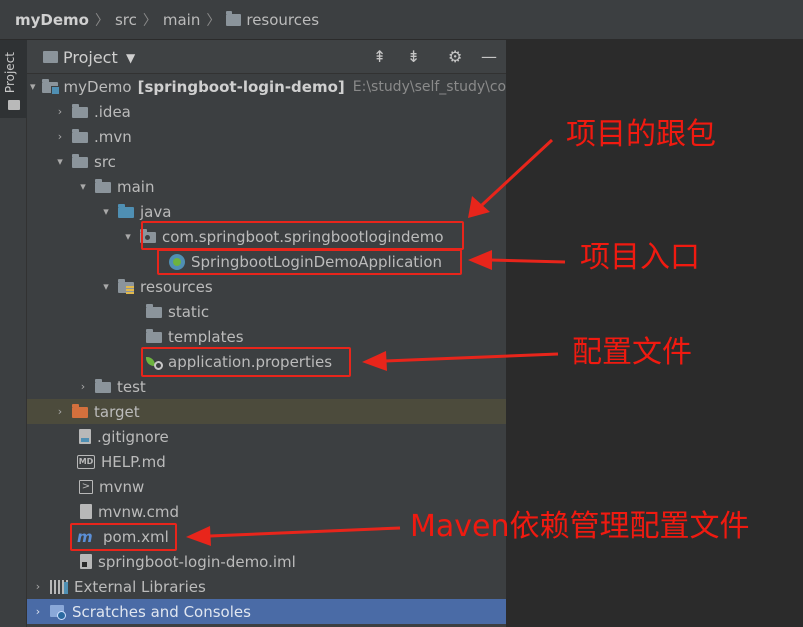 The width and height of the screenshot is (803, 627). I want to click on arrow-maven, so click(305, 532).